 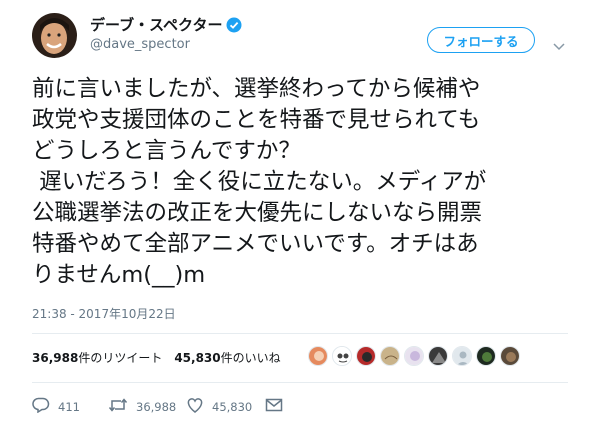 What do you see at coordinates (156, 406) in the screenshot?
I see `retweet-count: 36,988` at bounding box center [156, 406].